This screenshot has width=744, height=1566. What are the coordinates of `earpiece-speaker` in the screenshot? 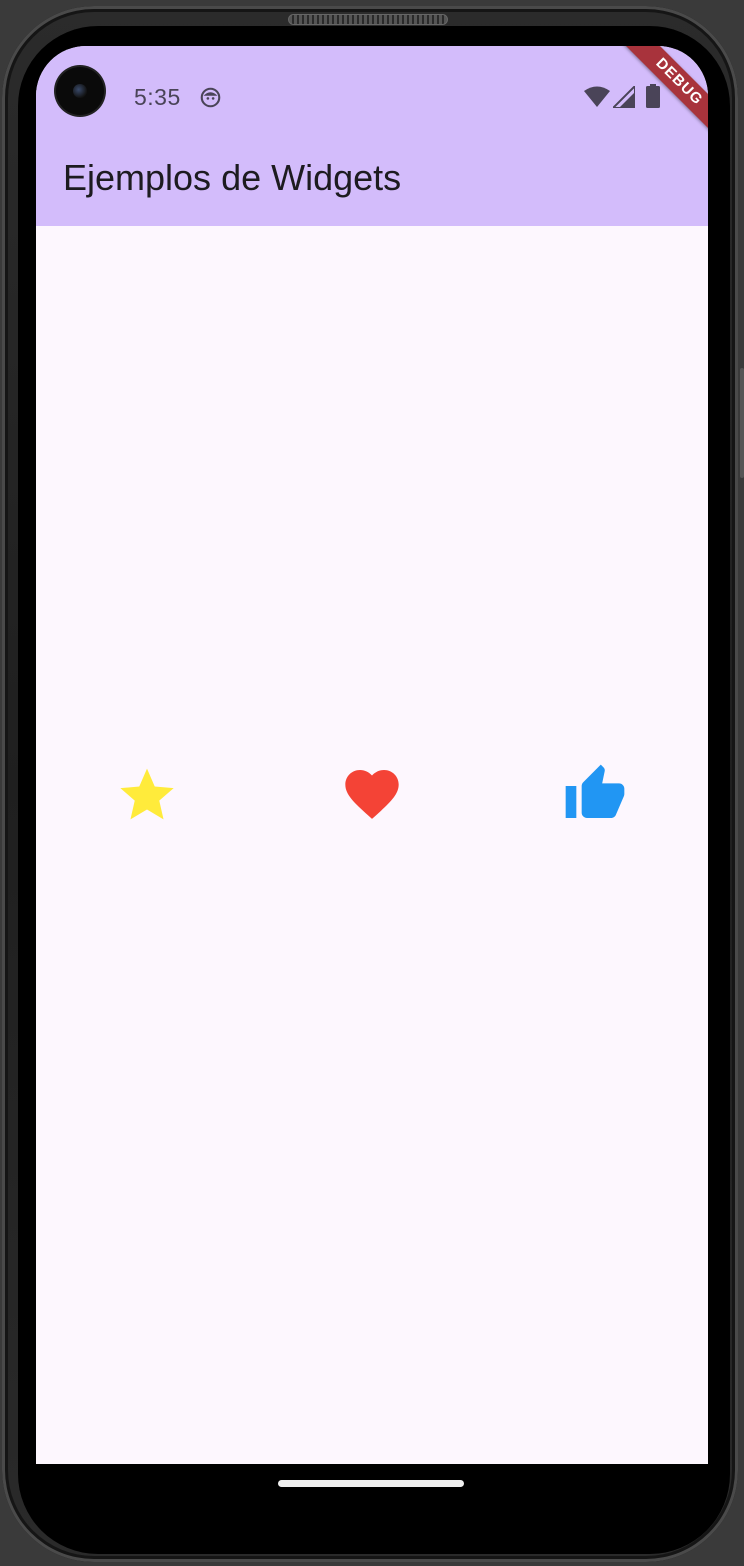 It's located at (368, 19).